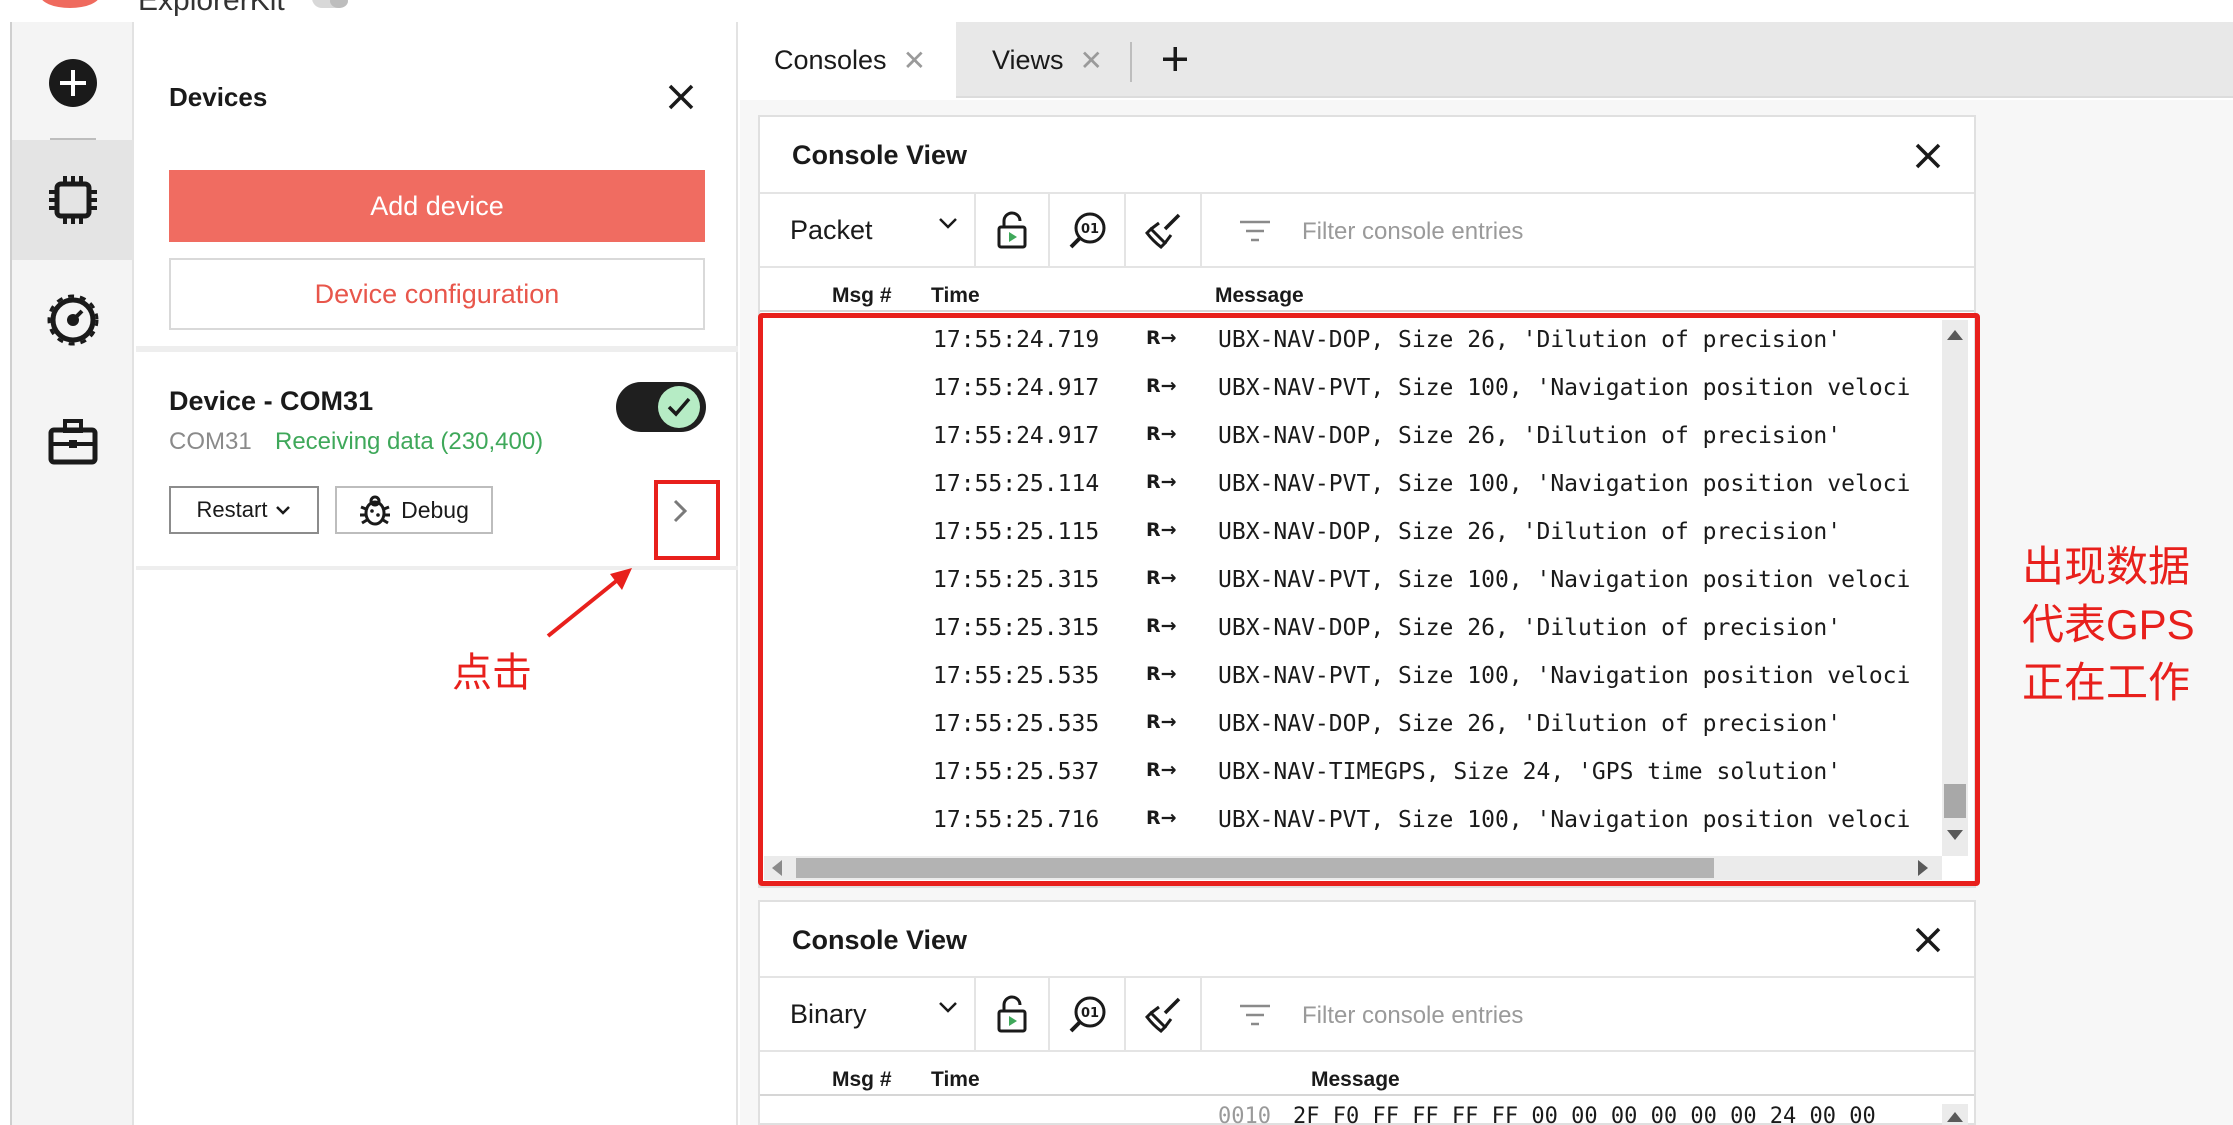 This screenshot has width=2233, height=1125. Describe the element at coordinates (435, 509) in the screenshot. I see `debug-label: Debug` at that location.